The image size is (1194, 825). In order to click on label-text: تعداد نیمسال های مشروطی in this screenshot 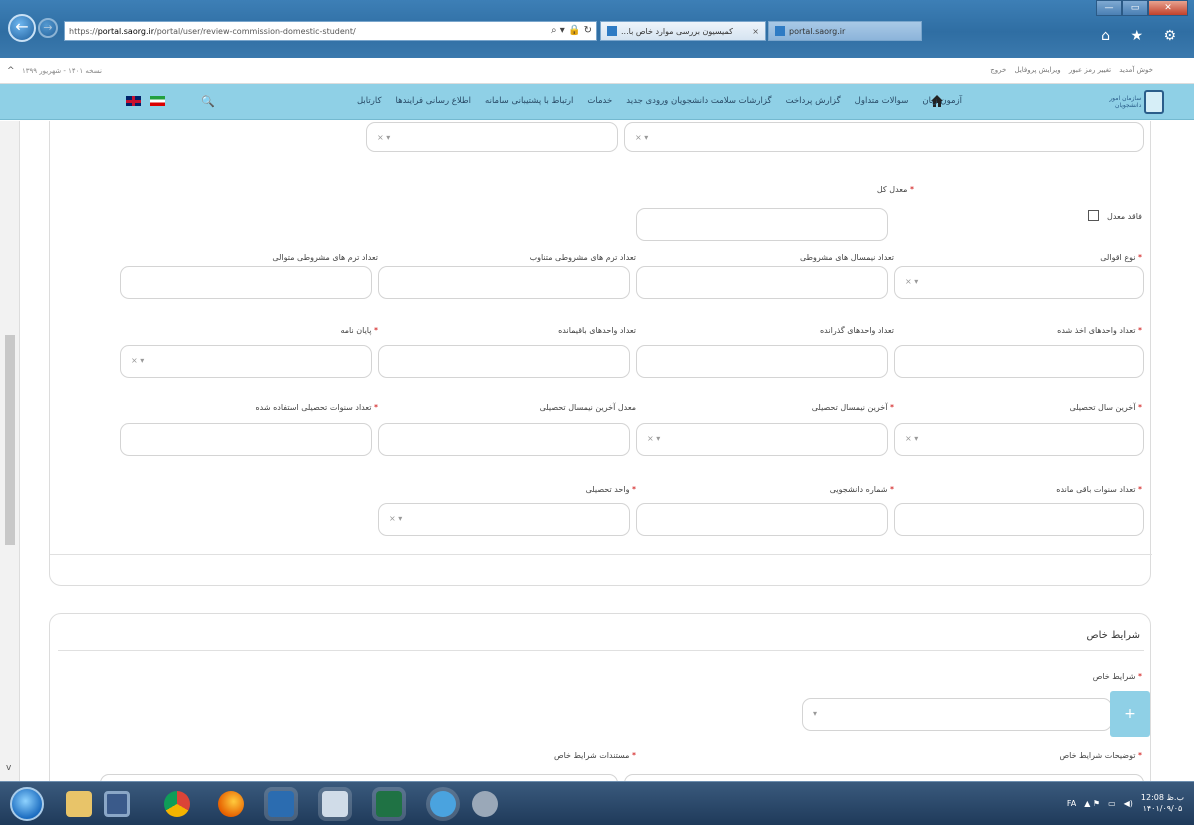, I will do `click(846, 257)`.